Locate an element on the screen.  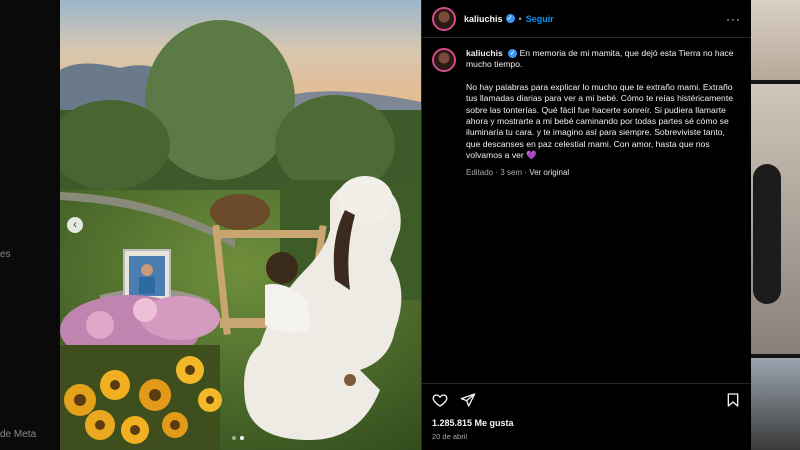
caption-username: kaliuchis is located at coordinates (484, 53).